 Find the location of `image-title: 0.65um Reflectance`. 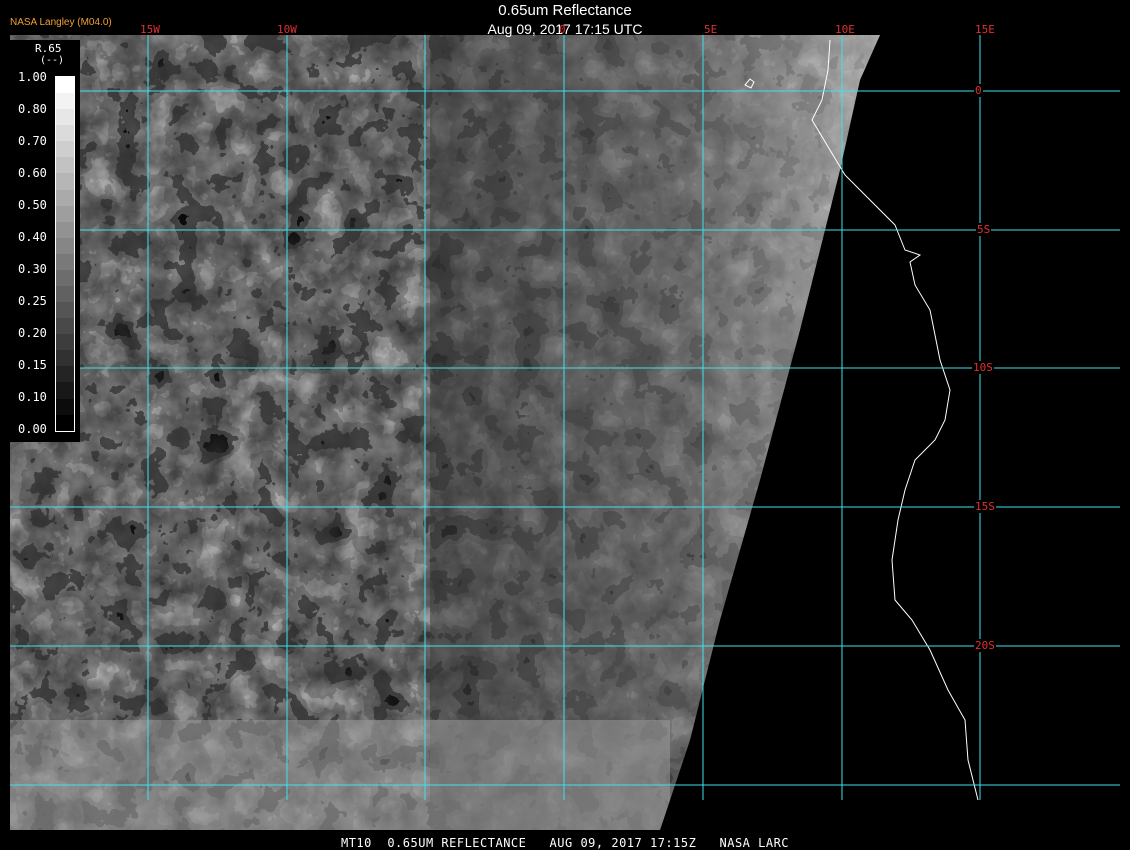

image-title: 0.65um Reflectance is located at coordinates (565, 10).